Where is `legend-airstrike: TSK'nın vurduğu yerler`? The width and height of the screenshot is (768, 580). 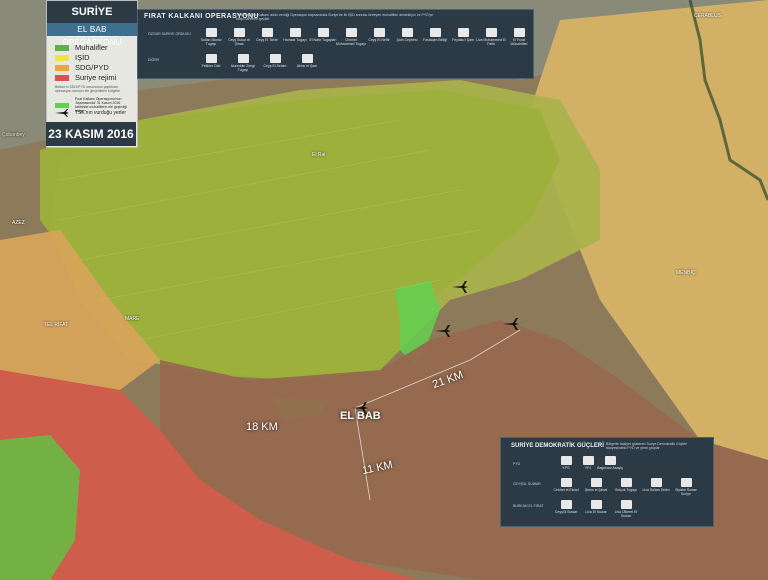 legend-airstrike: TSK'nın vurduğu yerler is located at coordinates (90, 113).